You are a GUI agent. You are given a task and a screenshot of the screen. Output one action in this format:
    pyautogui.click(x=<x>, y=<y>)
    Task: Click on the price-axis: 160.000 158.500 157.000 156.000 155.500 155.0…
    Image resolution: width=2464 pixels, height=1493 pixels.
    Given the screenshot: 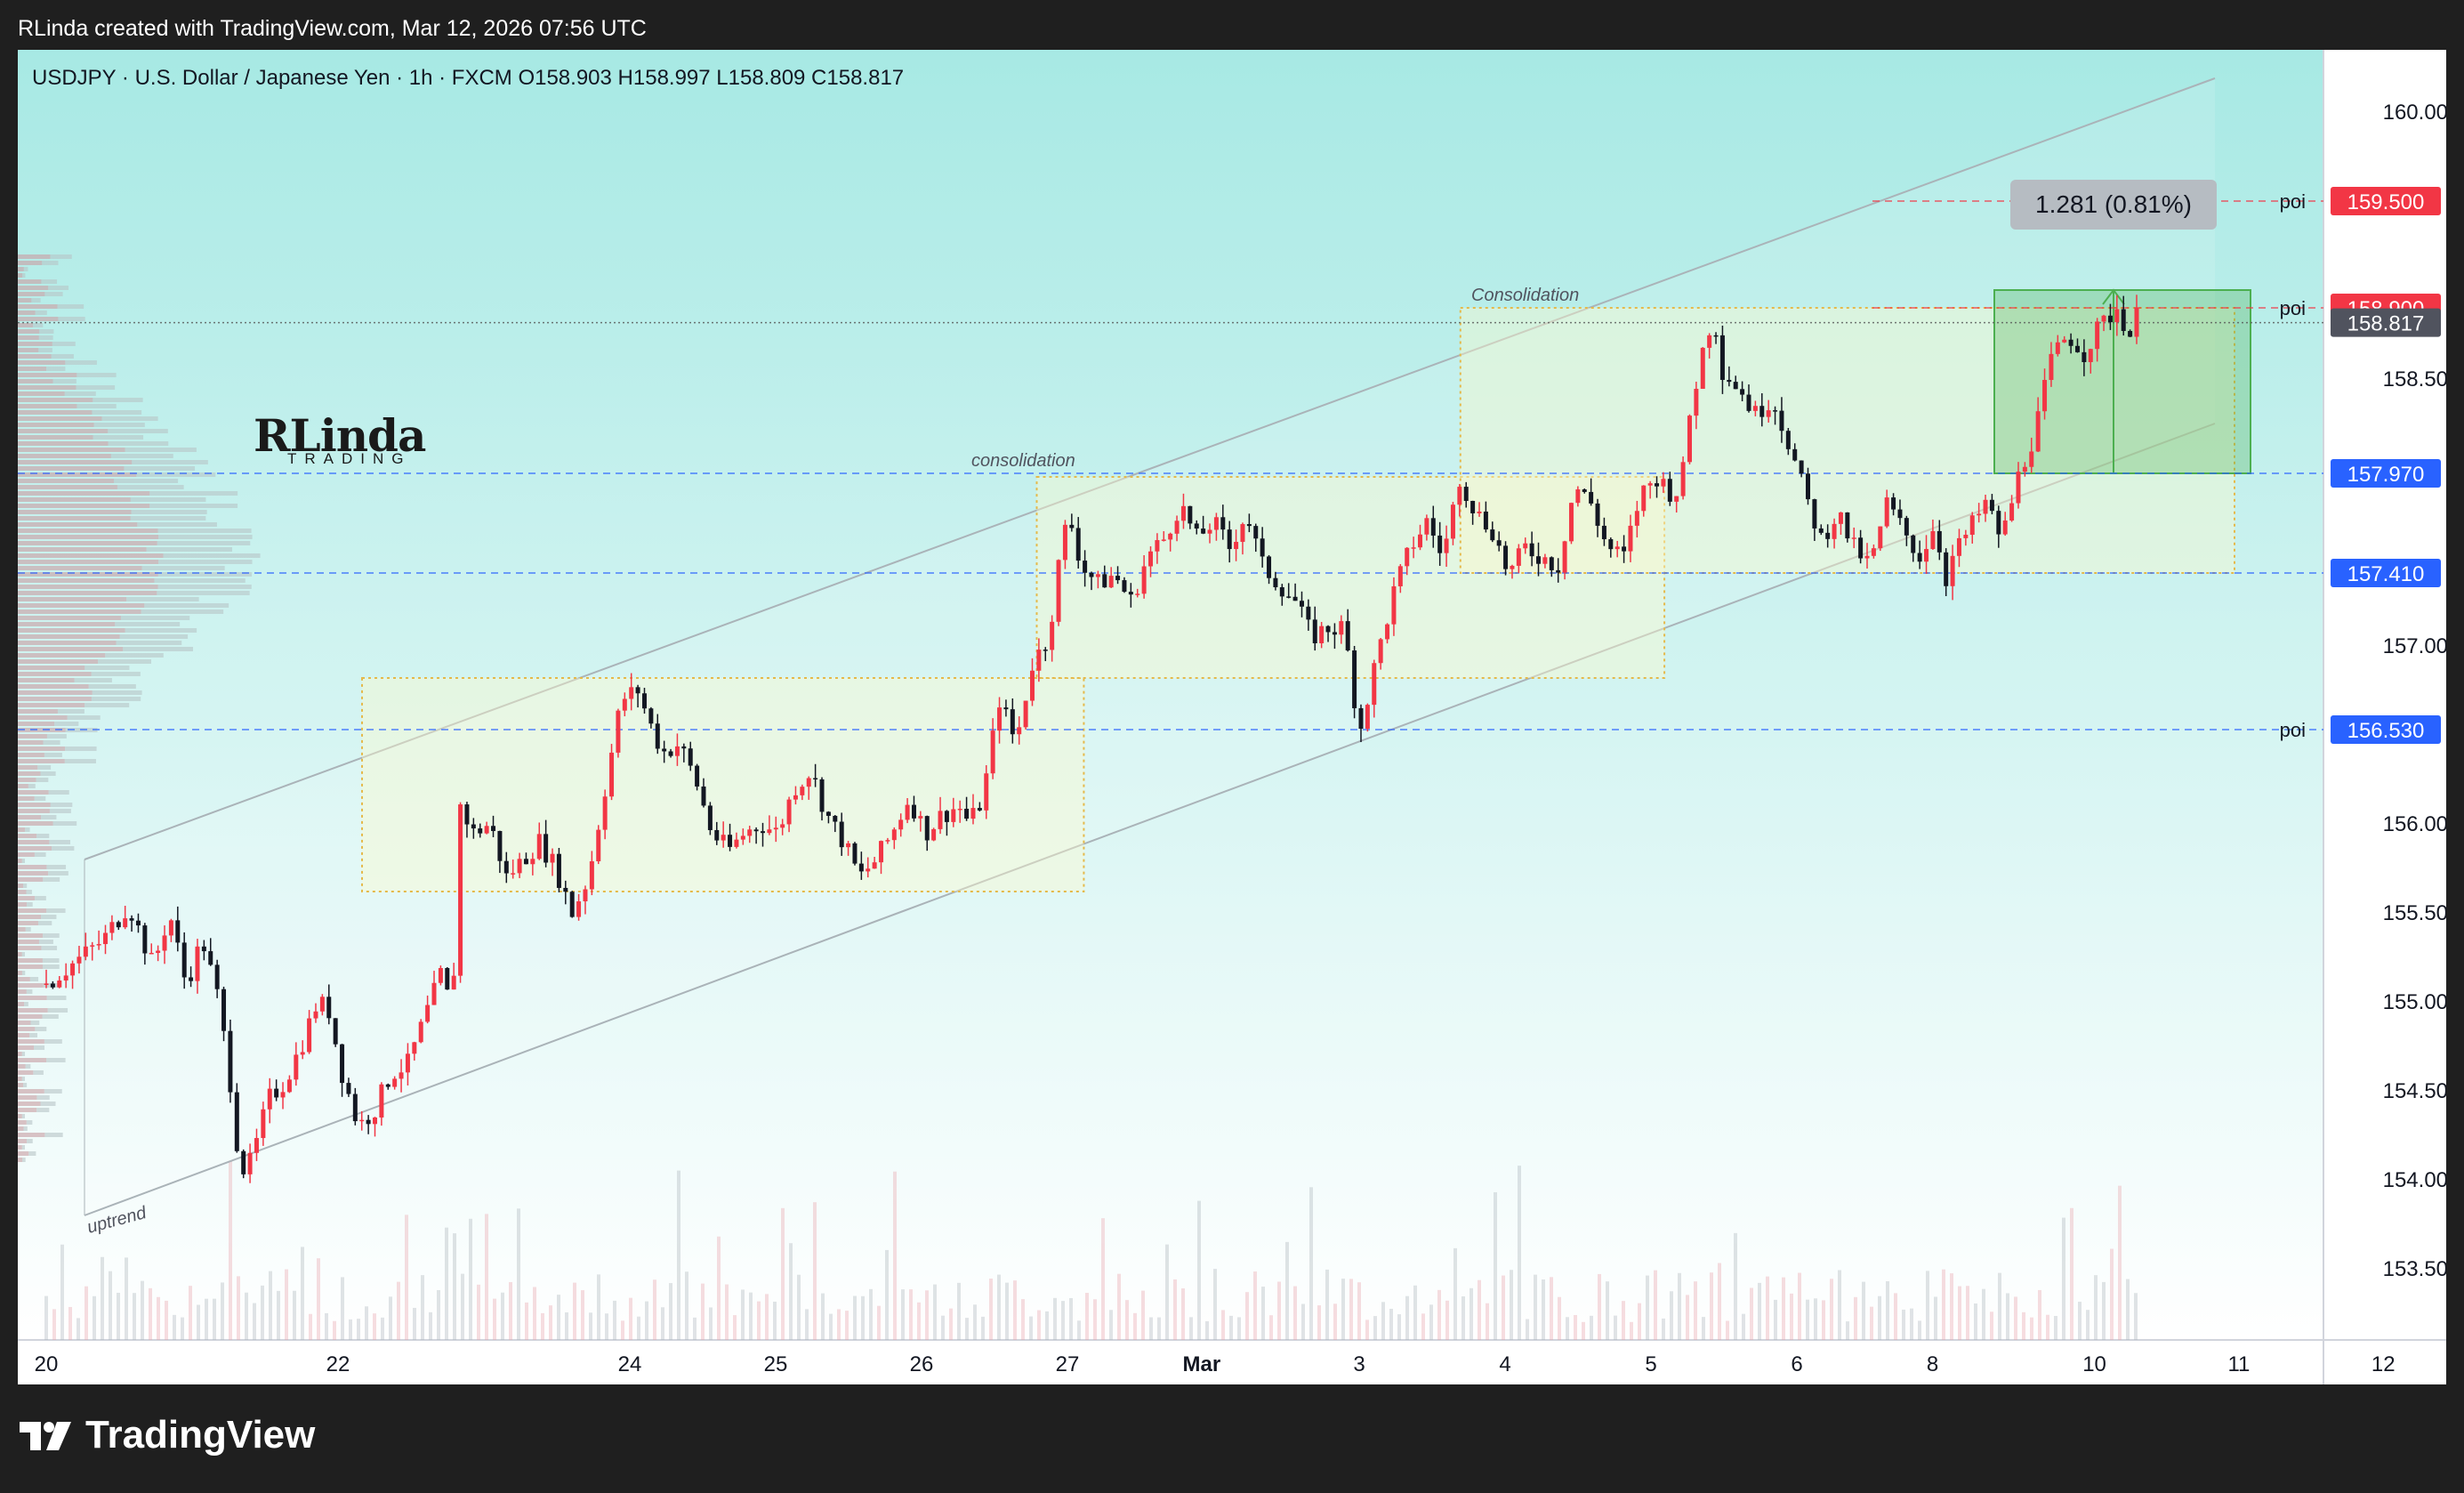 What is the action you would take?
    pyautogui.click(x=2415, y=691)
    